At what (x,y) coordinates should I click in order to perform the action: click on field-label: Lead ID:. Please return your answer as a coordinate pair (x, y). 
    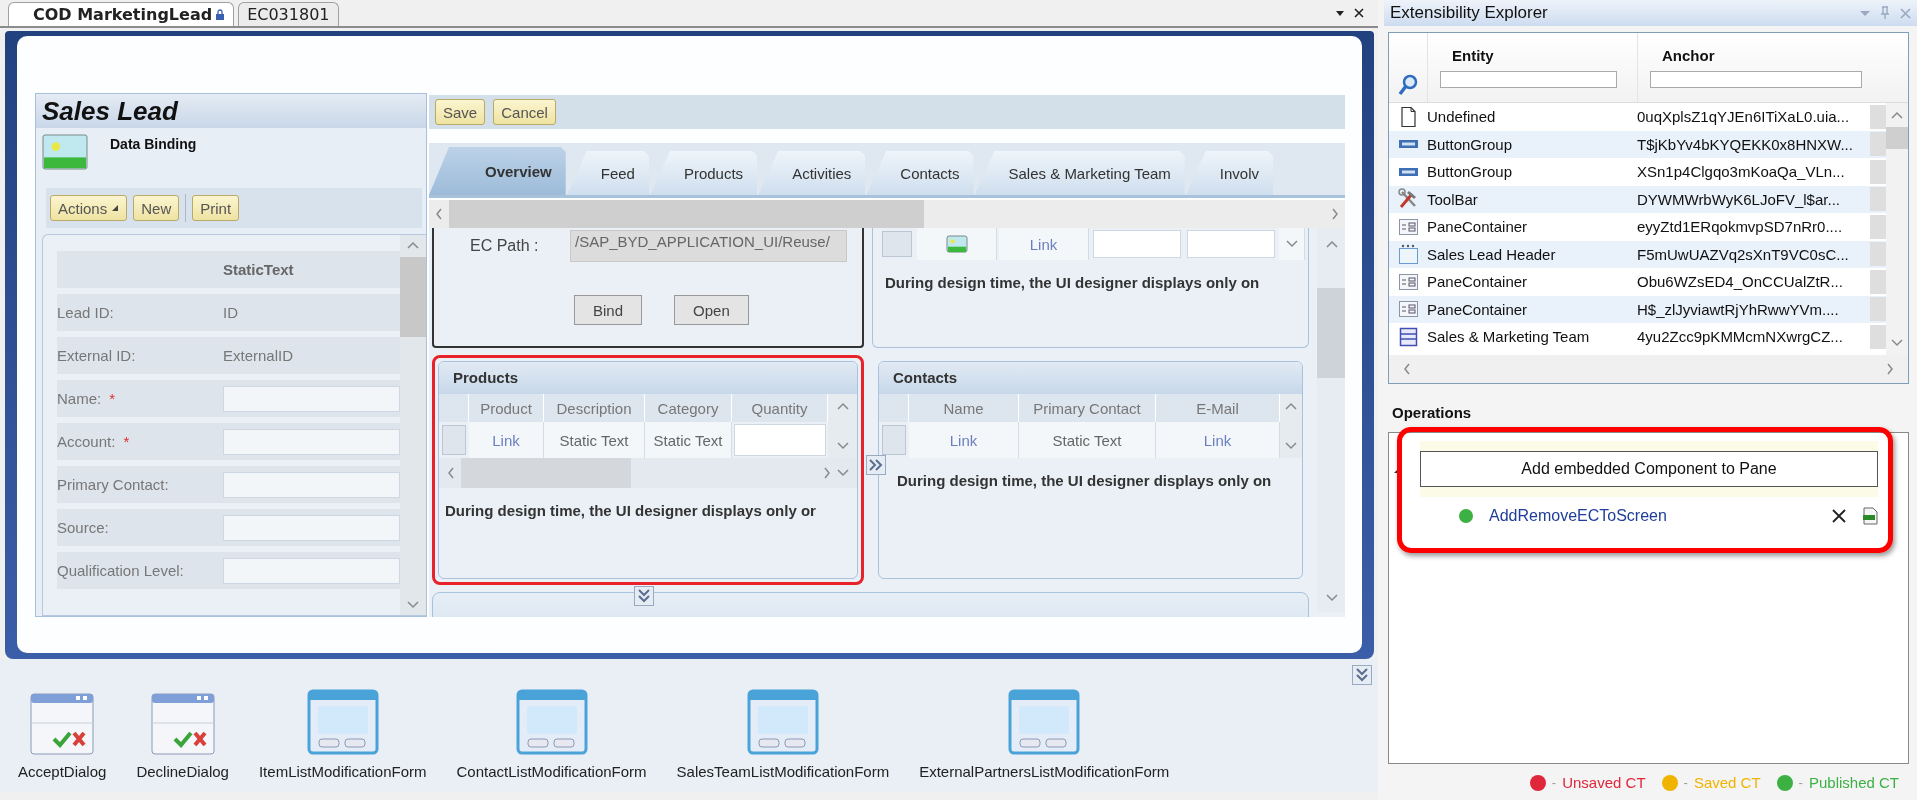
    Looking at the image, I should click on (85, 312).